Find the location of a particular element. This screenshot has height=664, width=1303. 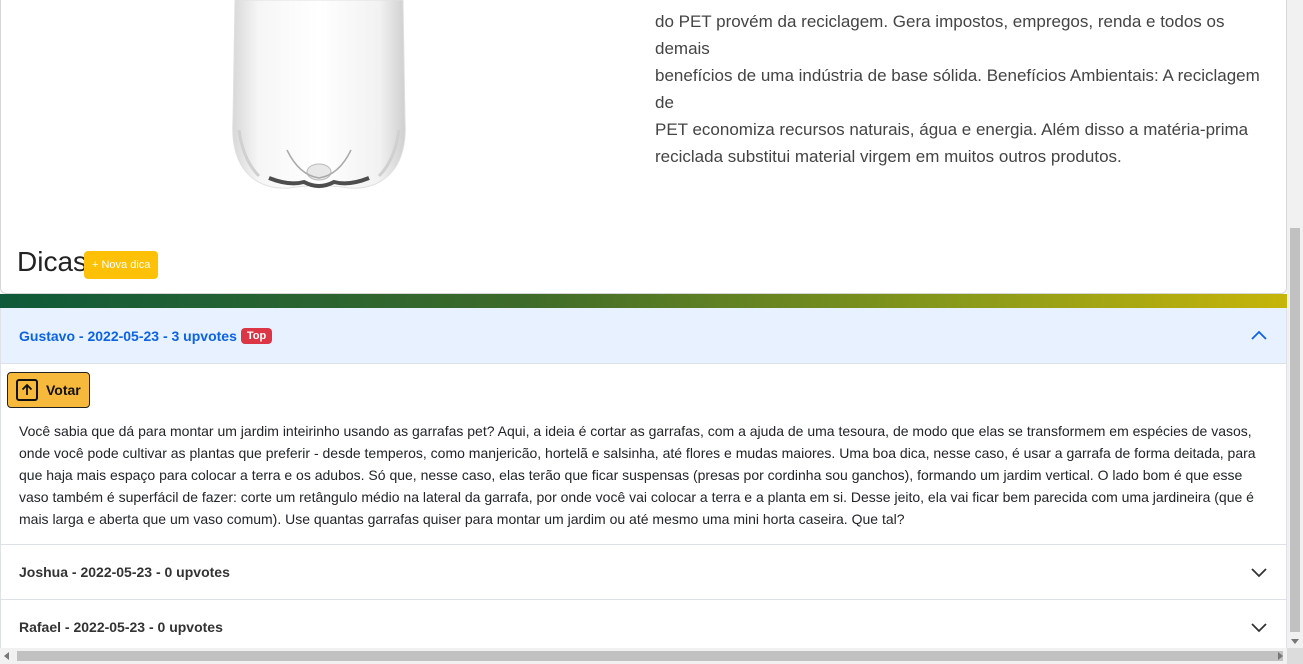

top-badge: Top is located at coordinates (256, 335).